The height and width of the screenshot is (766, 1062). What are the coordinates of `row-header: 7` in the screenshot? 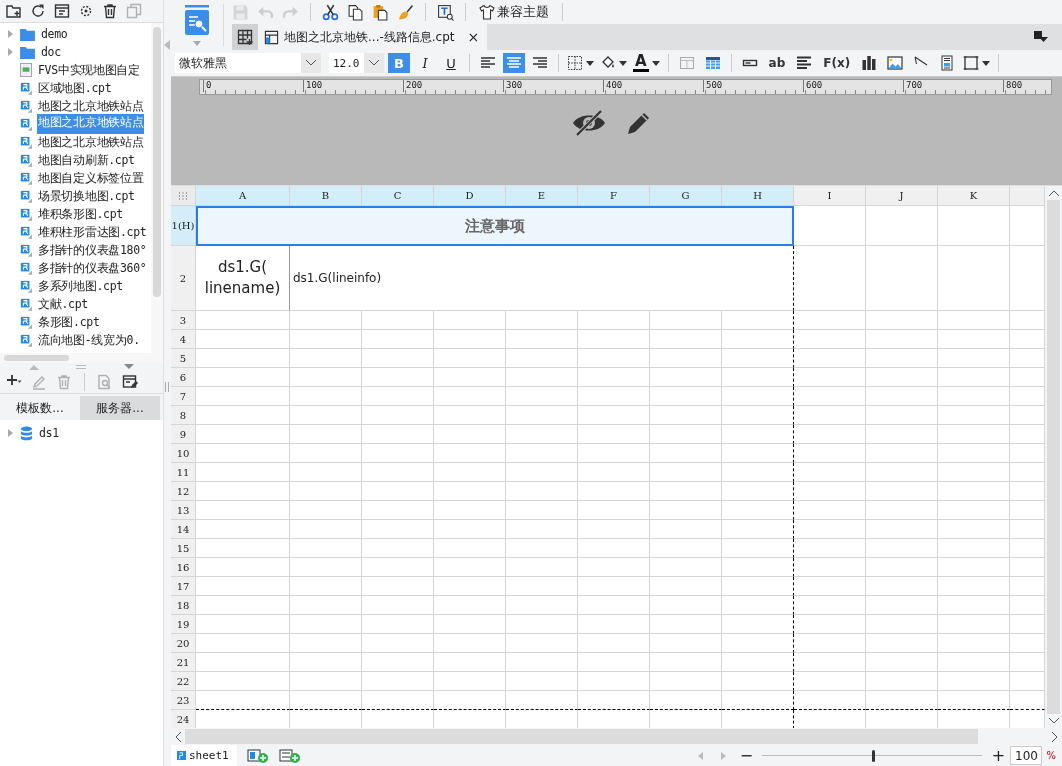 It's located at (183, 396).